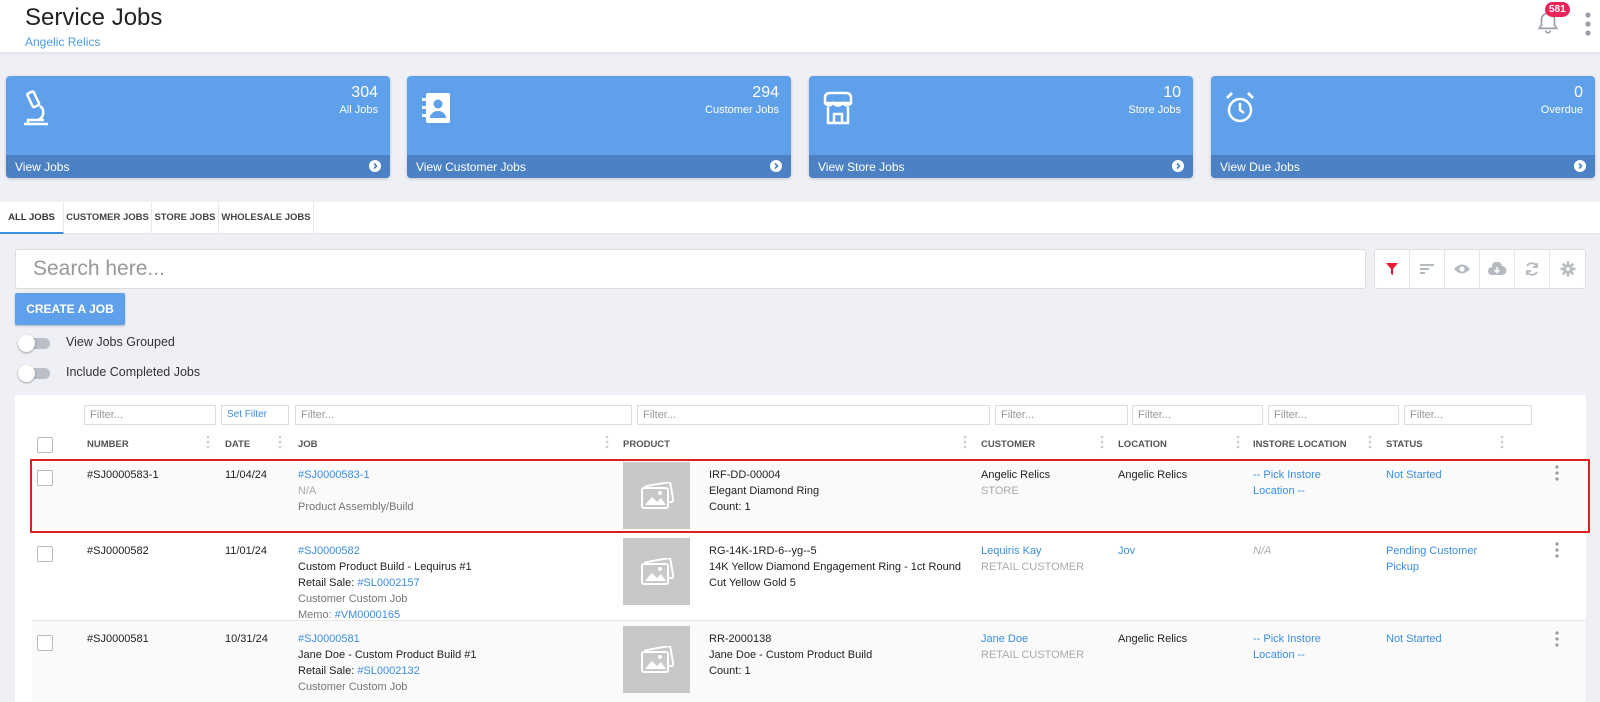  I want to click on column-header-customer: CUSTOMER, so click(1008, 444).